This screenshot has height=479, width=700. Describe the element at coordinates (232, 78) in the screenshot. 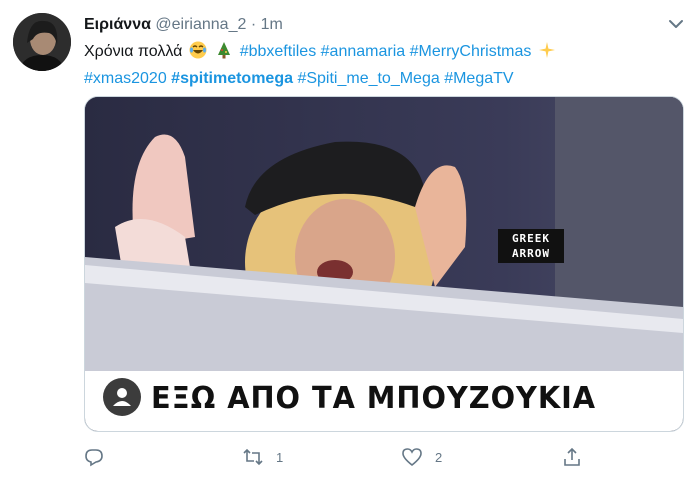

I see `hashtag: #spitimetomega` at that location.